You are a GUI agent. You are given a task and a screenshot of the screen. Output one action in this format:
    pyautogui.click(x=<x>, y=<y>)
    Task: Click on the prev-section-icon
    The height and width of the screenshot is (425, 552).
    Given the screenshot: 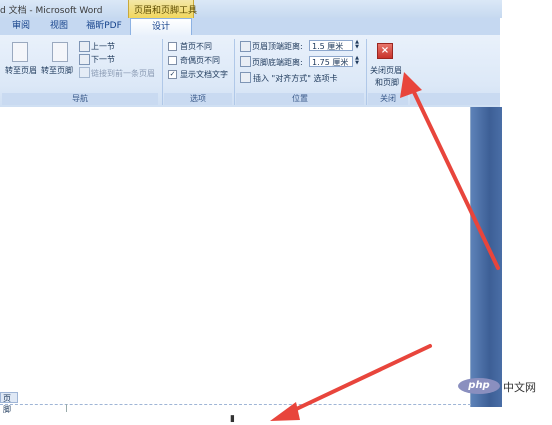 What is the action you would take?
    pyautogui.click(x=84, y=46)
    